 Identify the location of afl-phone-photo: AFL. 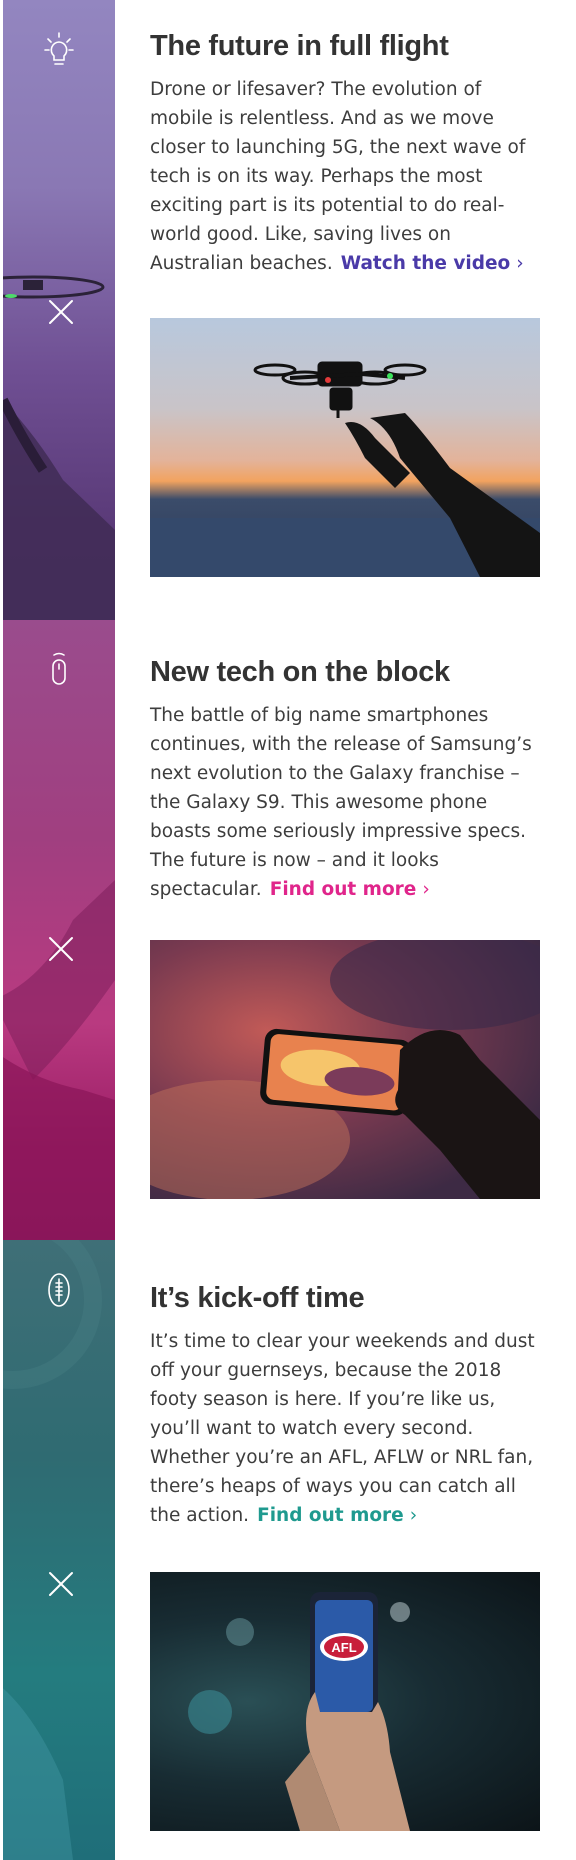
(345, 1701).